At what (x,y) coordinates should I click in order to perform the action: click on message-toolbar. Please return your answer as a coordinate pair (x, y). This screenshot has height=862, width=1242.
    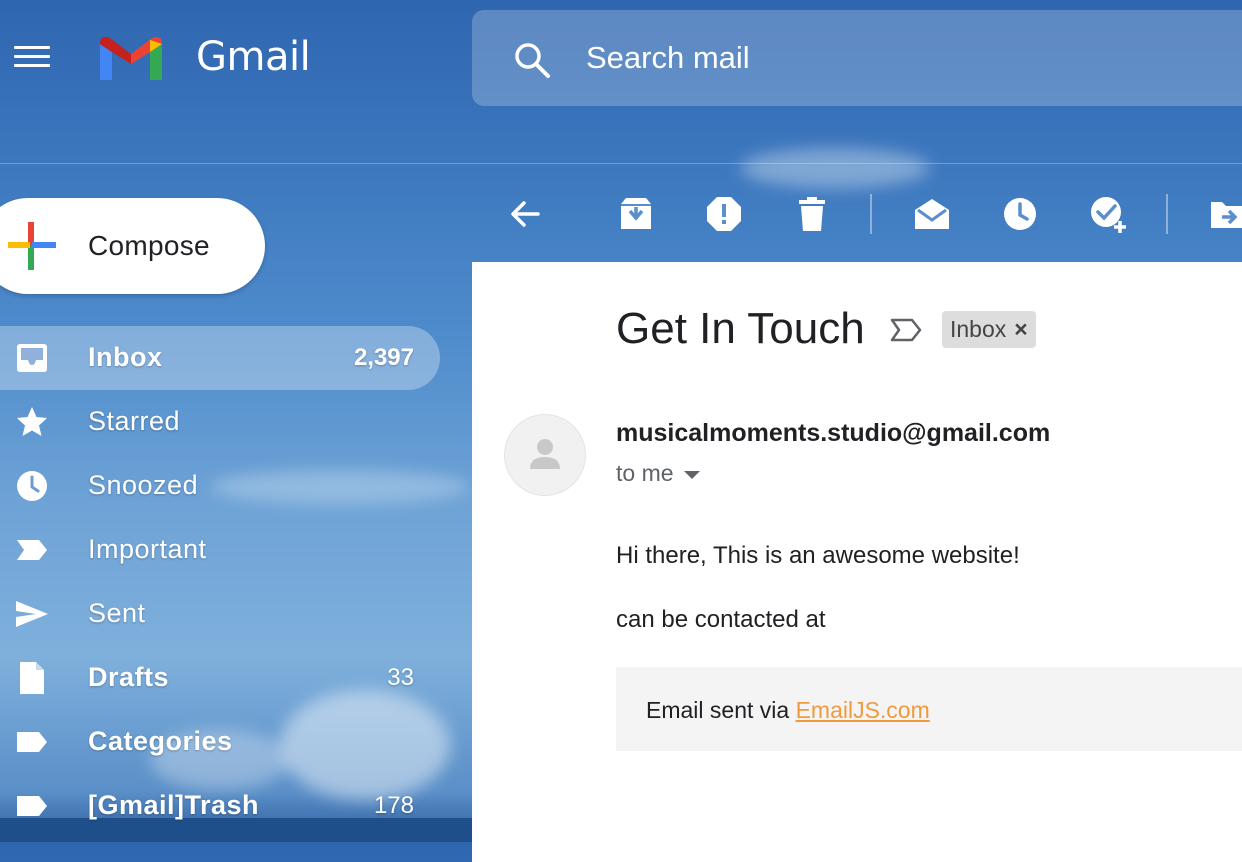
    Looking at the image, I should click on (857, 215).